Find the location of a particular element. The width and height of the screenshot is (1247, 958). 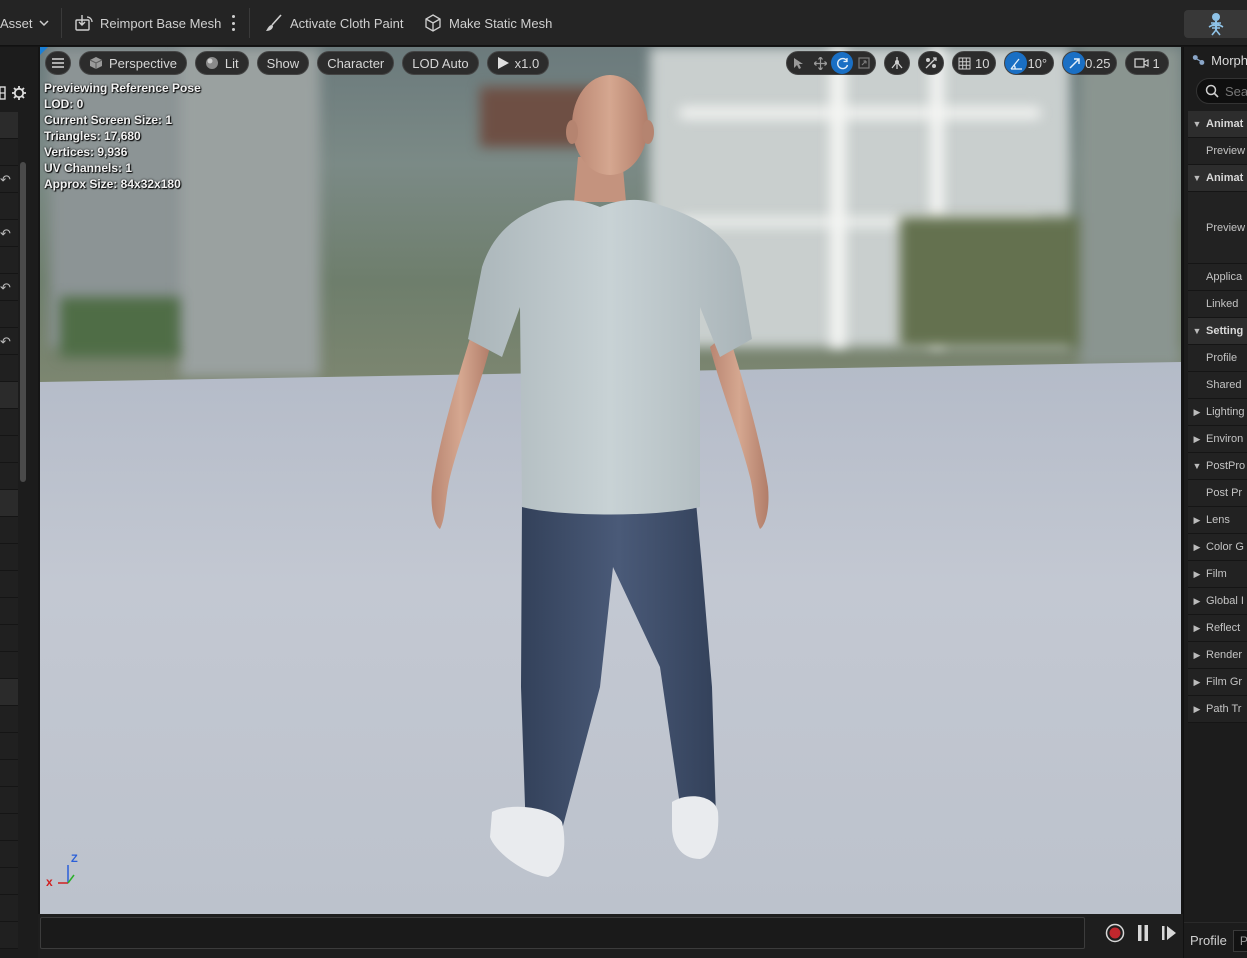

details-search-input: Sea is located at coordinates (1221, 91).